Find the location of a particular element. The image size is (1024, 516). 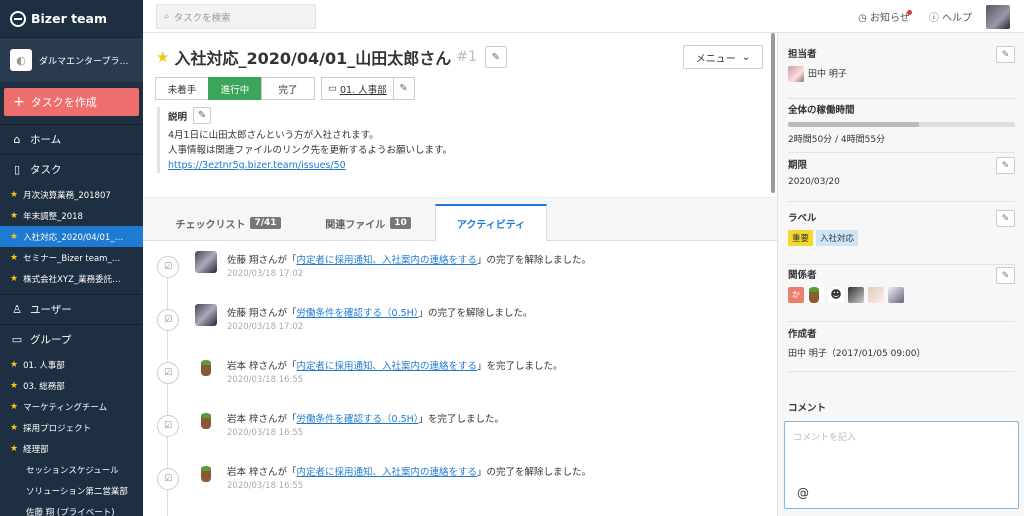

edit-assignee-button: ✎ is located at coordinates (1005, 54).